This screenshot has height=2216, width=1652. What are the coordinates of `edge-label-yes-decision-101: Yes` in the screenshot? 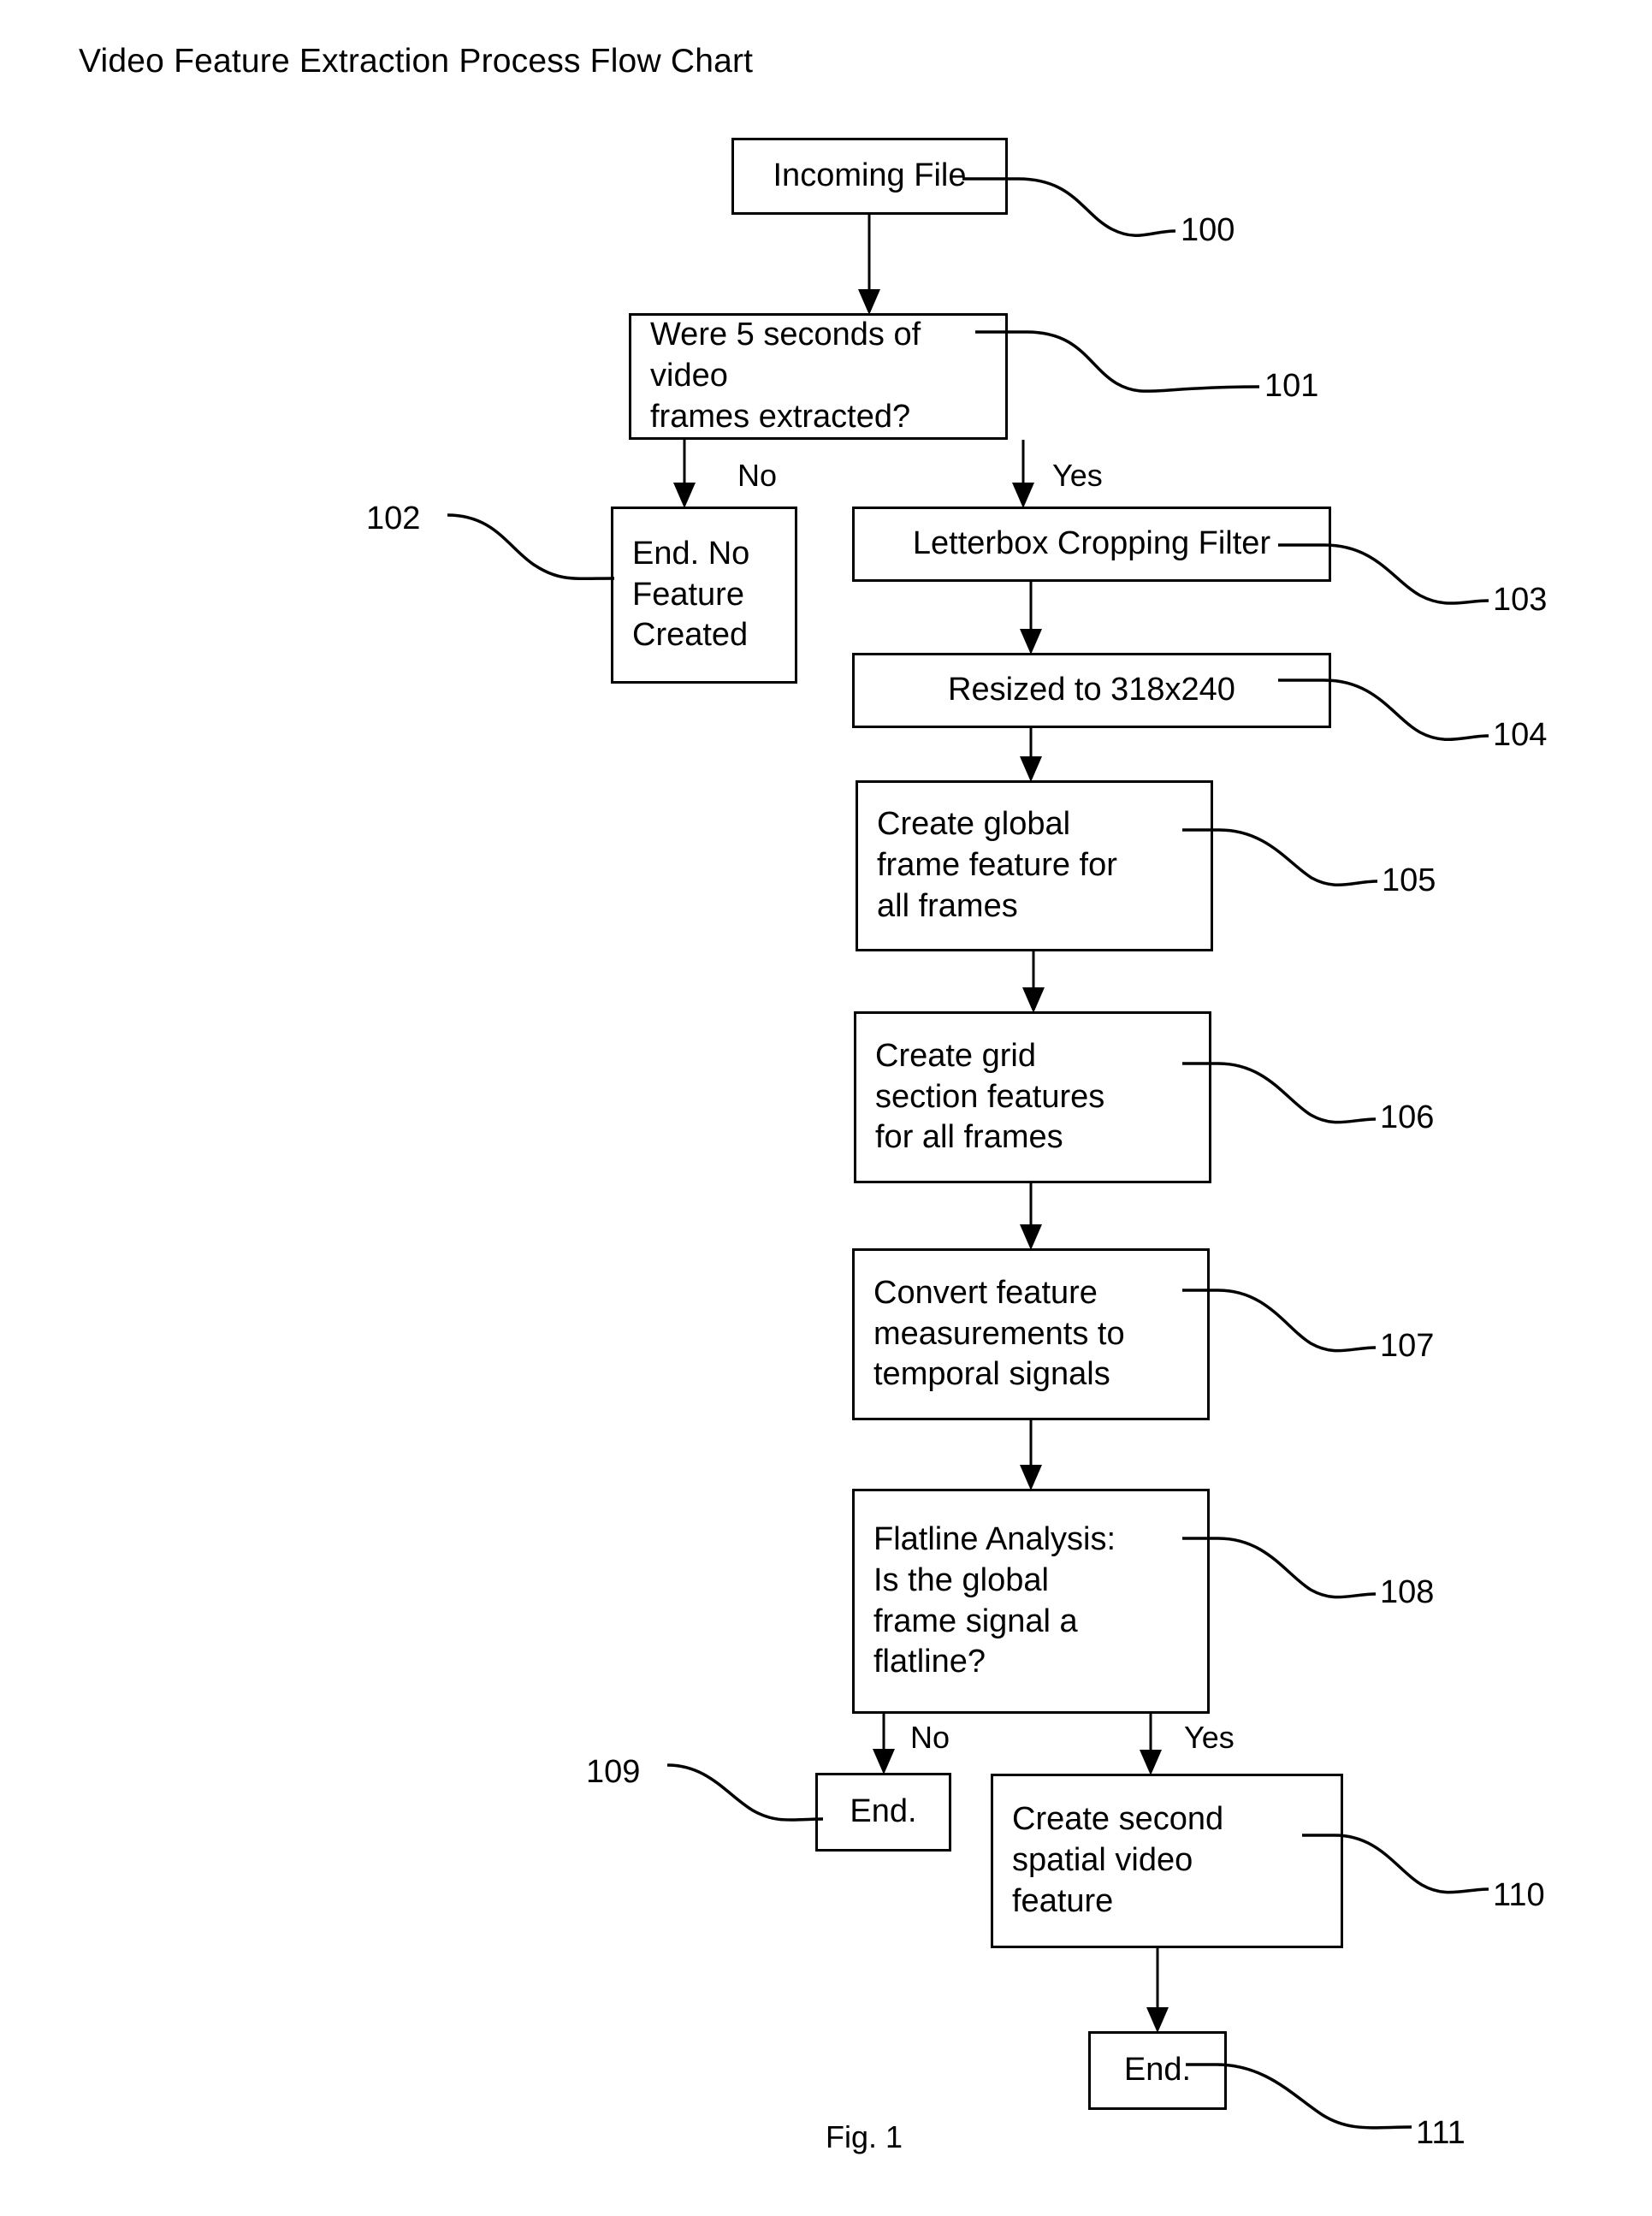 It's located at (1077, 475).